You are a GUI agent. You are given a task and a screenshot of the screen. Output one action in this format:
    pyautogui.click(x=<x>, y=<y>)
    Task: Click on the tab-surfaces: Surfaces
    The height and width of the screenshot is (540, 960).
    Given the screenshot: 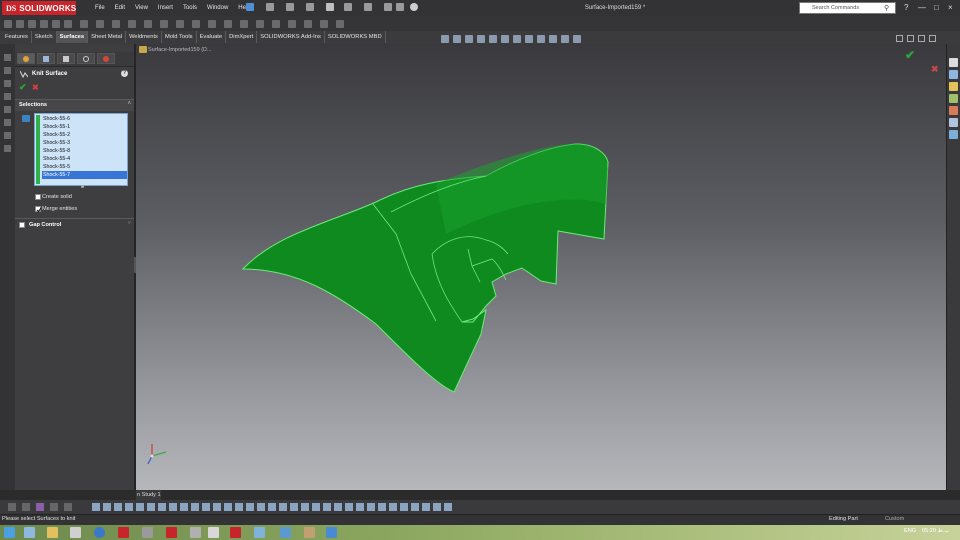 What is the action you would take?
    pyautogui.click(x=72, y=37)
    